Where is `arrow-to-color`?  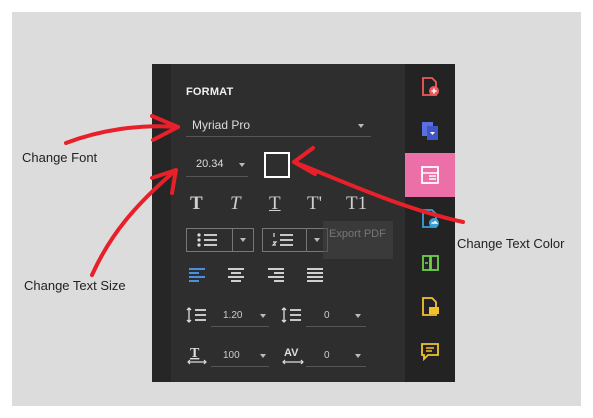 arrow-to-color is located at coordinates (378, 192).